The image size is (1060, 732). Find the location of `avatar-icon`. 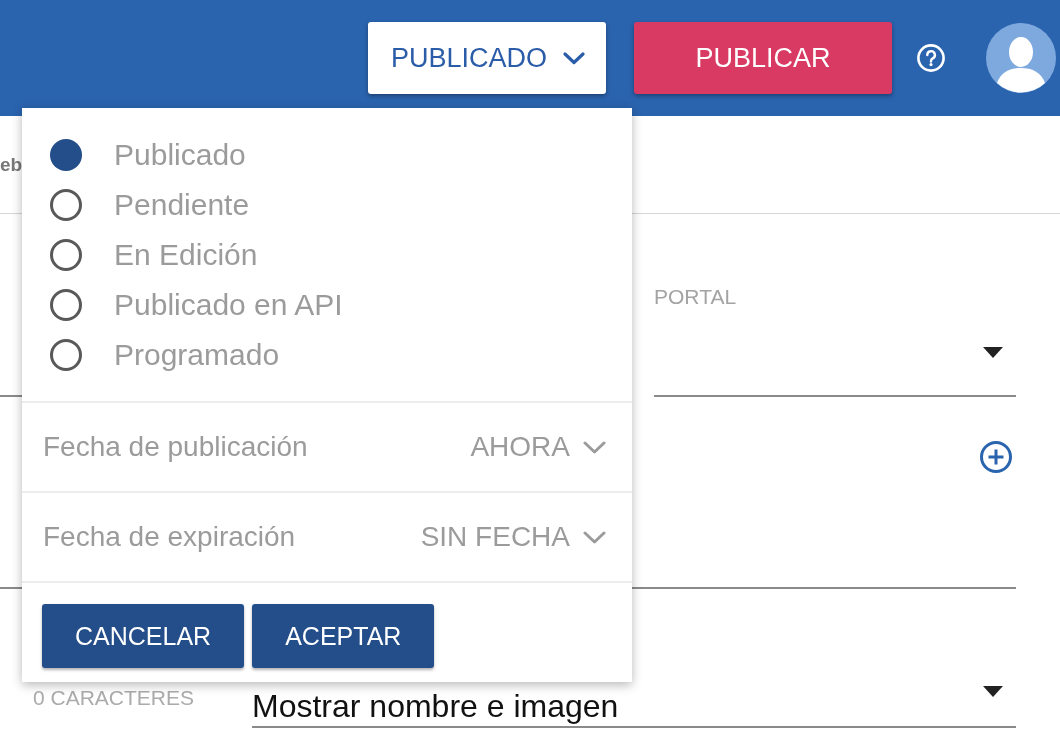

avatar-icon is located at coordinates (1021, 58).